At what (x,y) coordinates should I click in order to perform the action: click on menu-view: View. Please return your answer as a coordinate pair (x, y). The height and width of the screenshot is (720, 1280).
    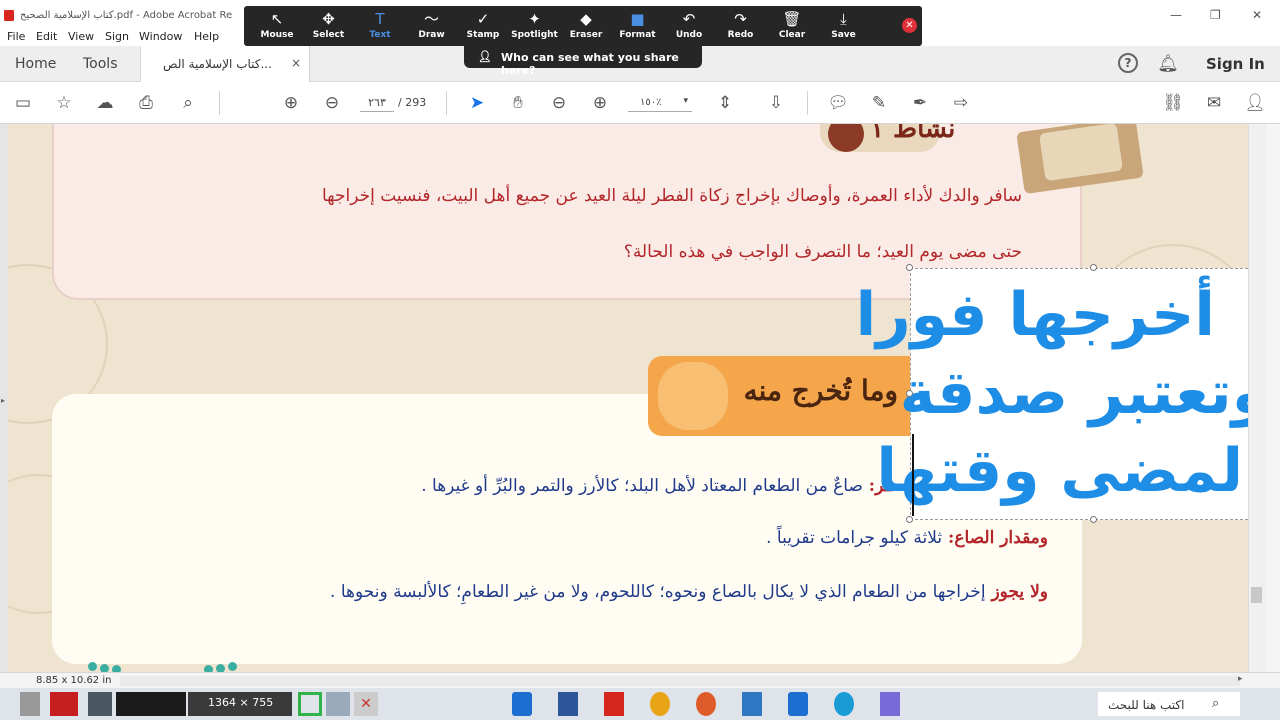
    Looking at the image, I should click on (81, 36).